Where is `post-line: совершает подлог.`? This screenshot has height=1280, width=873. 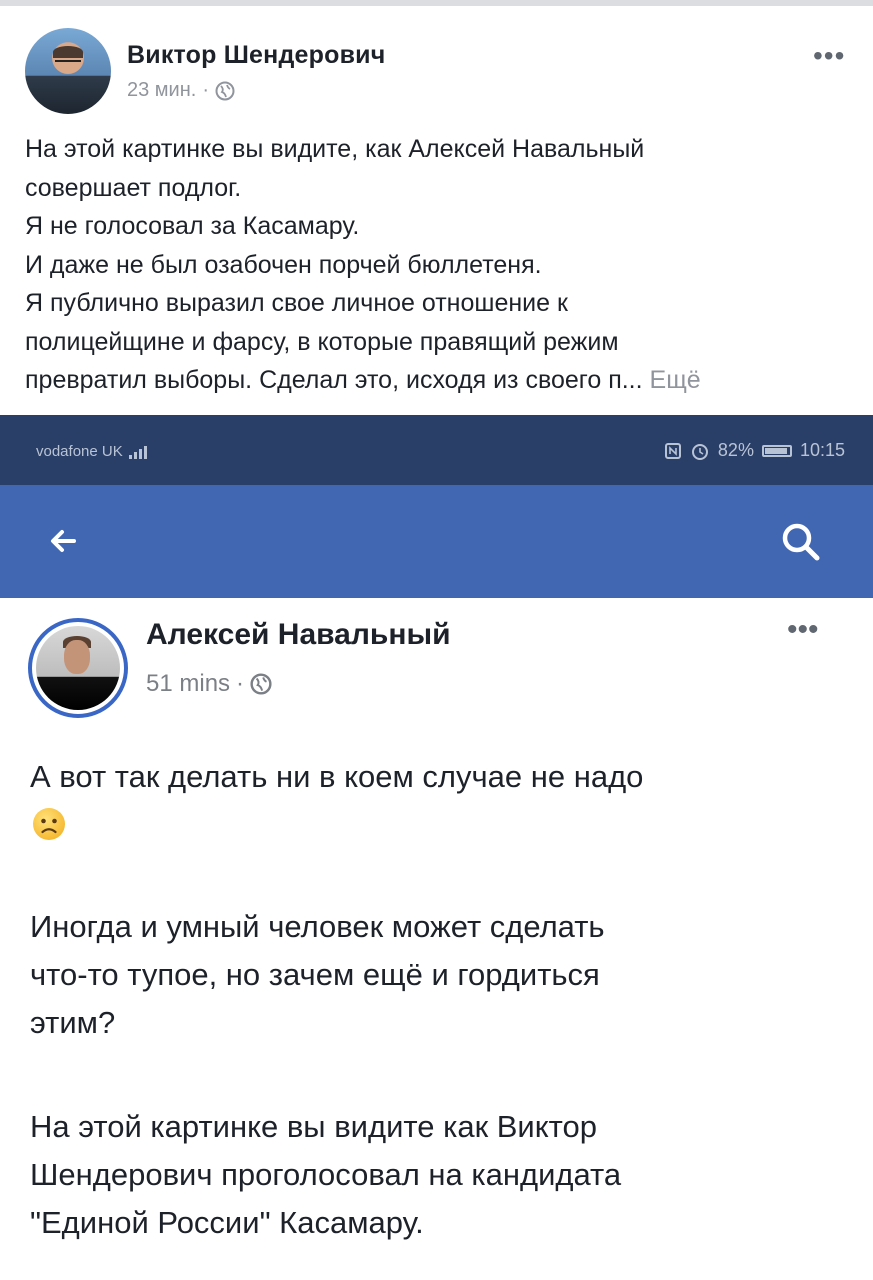 post-line: совершает подлог. is located at coordinates (133, 187).